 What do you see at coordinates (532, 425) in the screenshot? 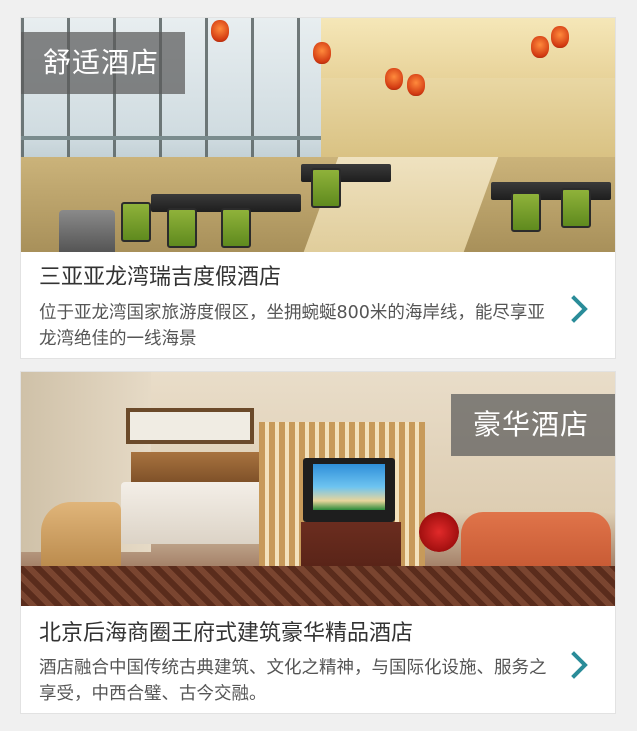
I see `category-tag: 豪华酒店` at bounding box center [532, 425].